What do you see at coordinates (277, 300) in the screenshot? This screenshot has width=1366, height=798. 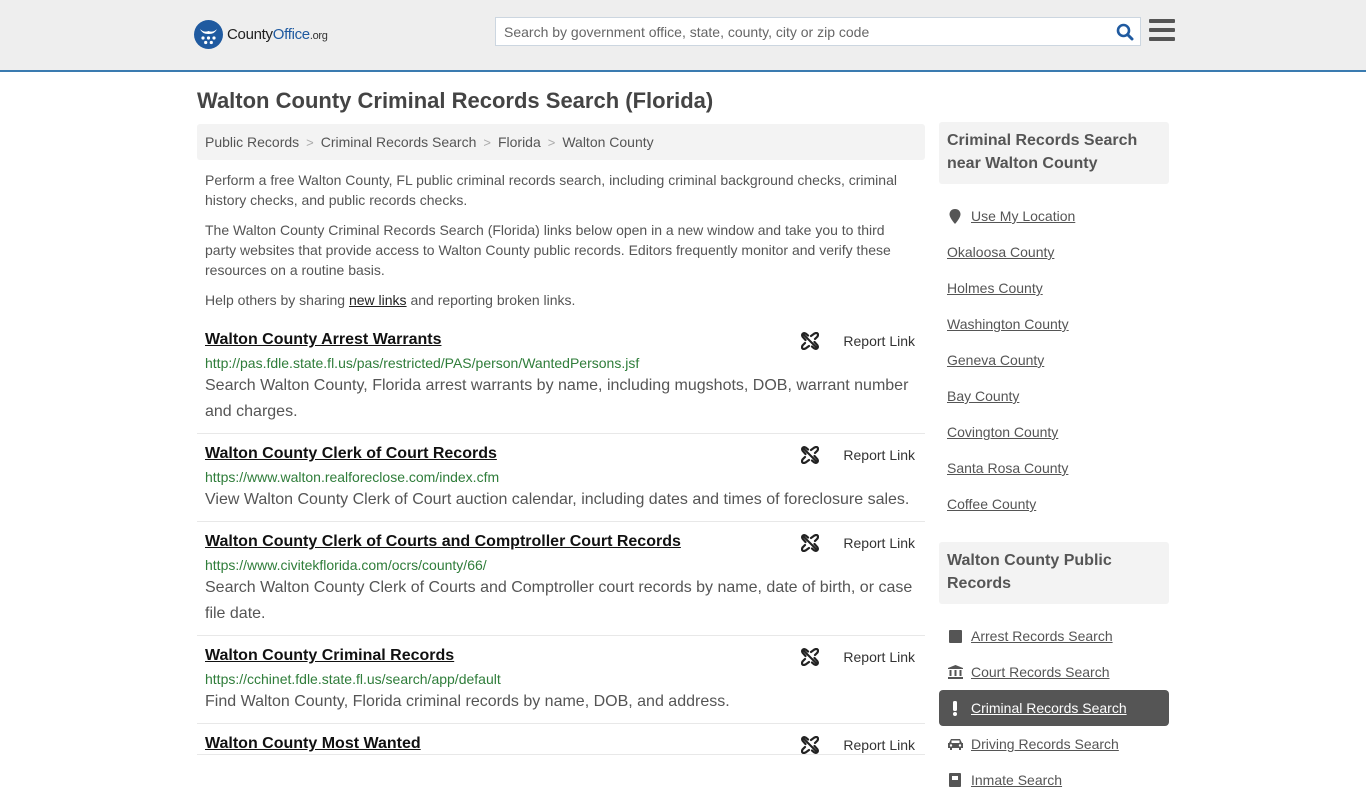 I see `intro-text: Help others by sharing` at bounding box center [277, 300].